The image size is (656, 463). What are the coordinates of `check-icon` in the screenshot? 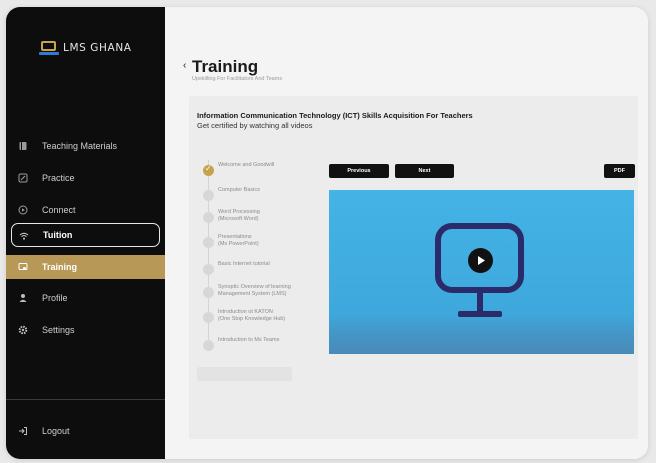 It's located at (208, 170).